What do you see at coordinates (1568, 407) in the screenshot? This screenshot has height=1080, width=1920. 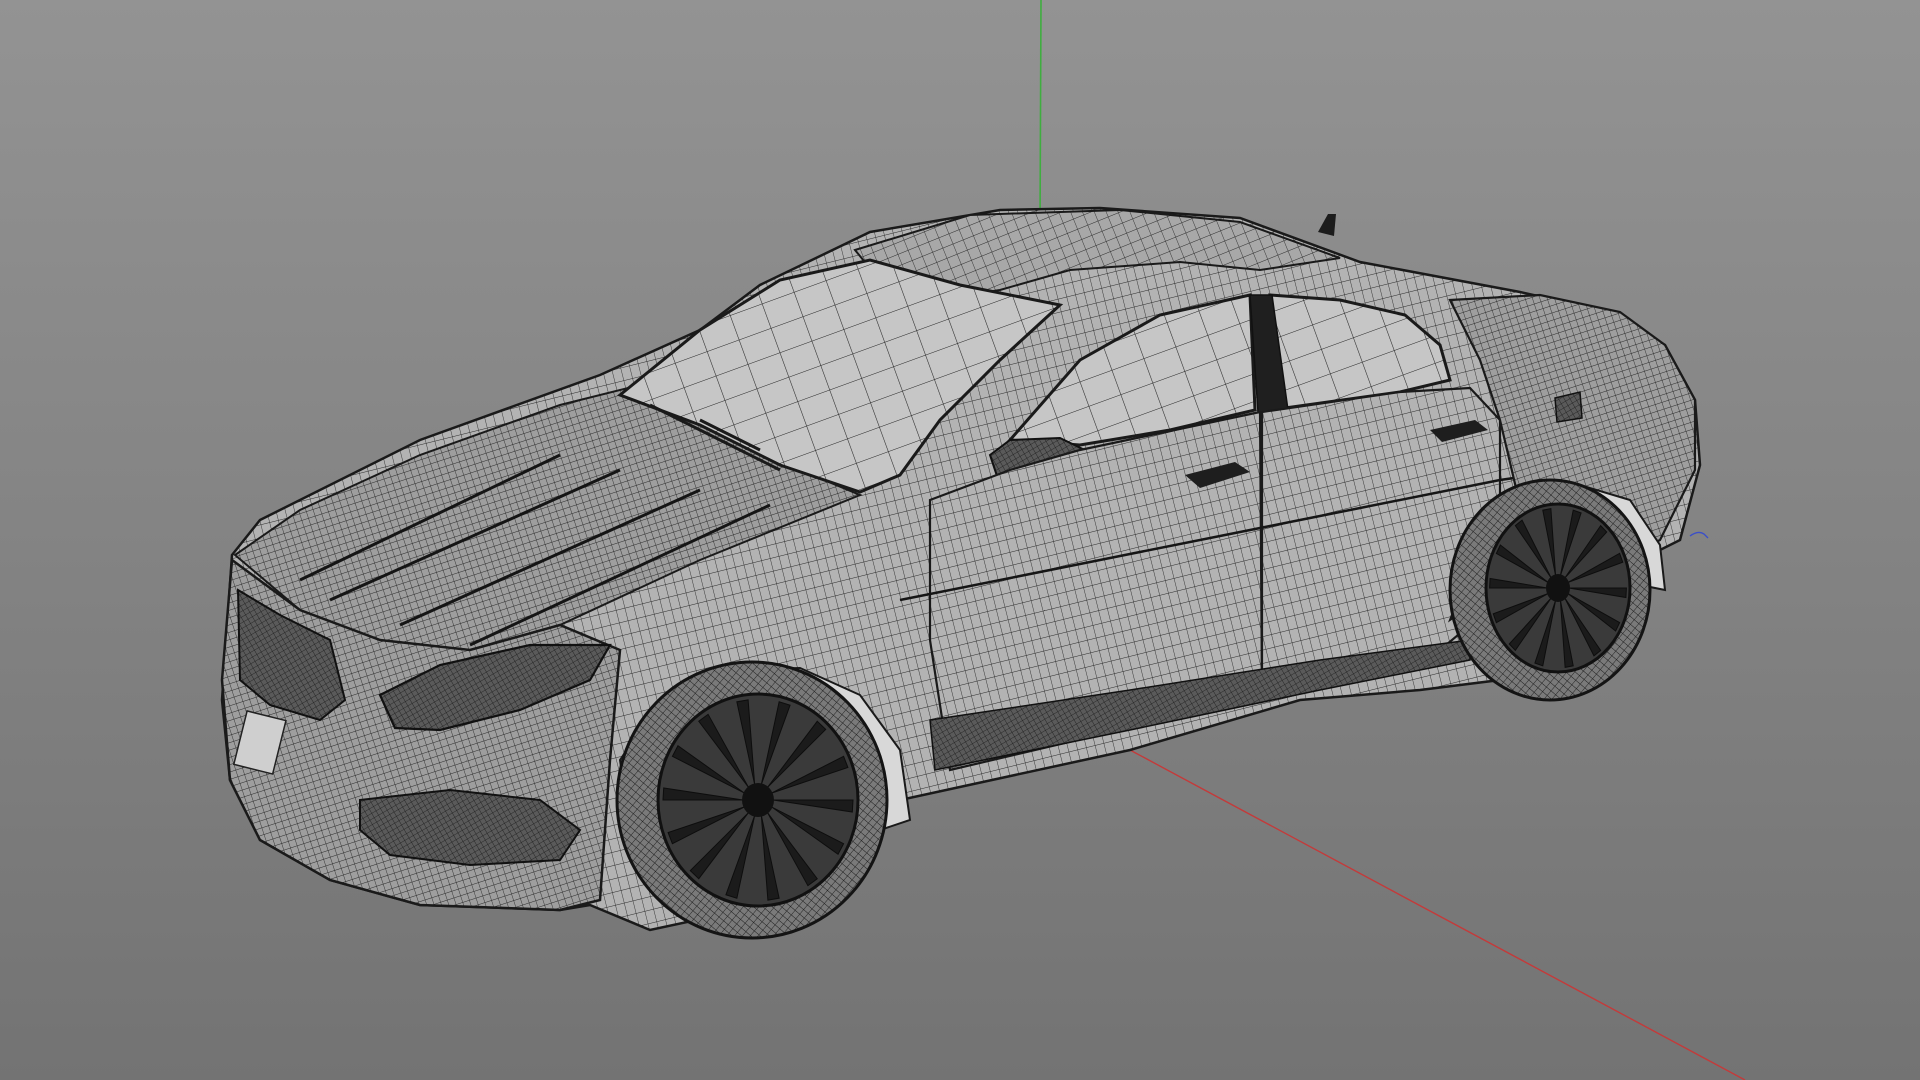 I see `fuel-cap` at bounding box center [1568, 407].